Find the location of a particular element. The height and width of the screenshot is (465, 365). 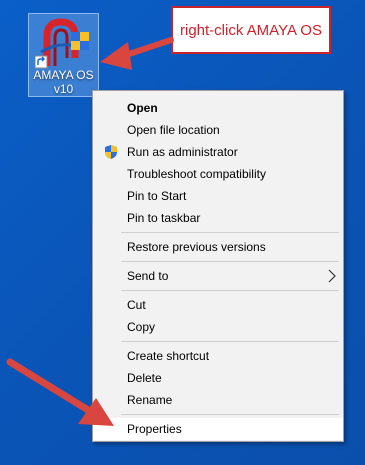

menu-item-label: Create shortcut is located at coordinates (168, 356).